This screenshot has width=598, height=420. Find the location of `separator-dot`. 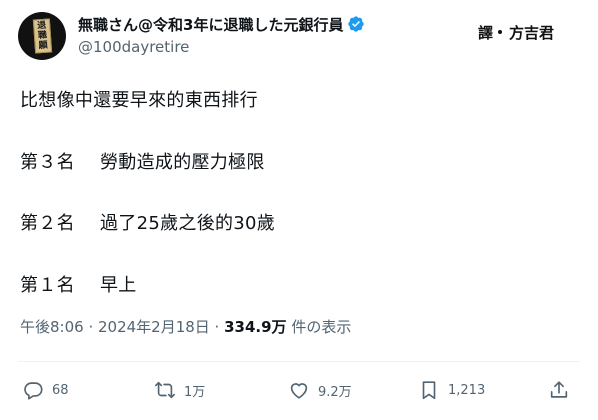

separator-dot is located at coordinates (500, 32).